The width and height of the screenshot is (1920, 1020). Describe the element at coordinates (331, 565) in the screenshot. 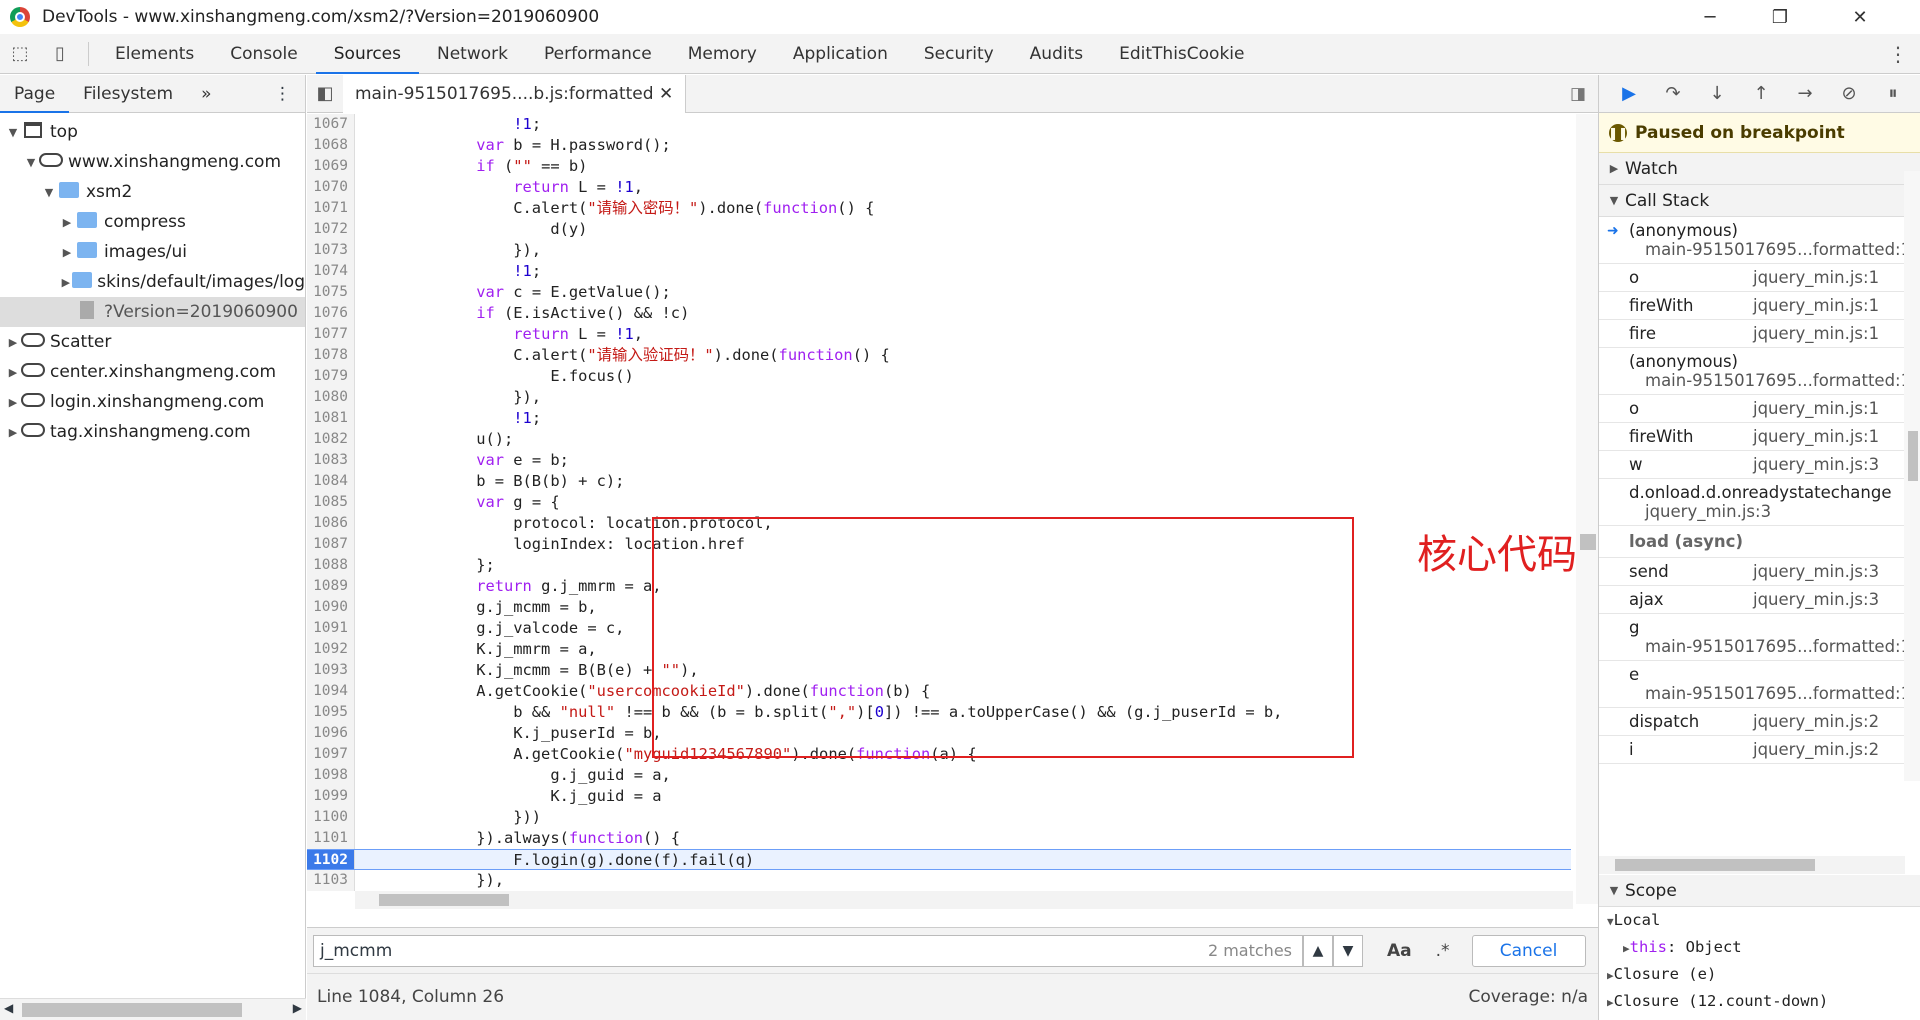

I see `line-number: 1088` at that location.